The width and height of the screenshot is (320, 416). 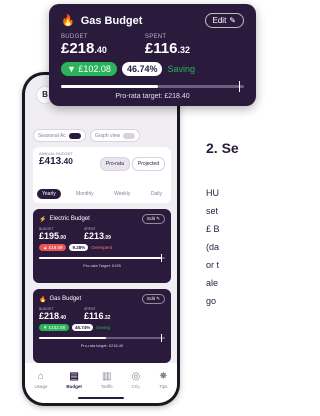 I want to click on zoom-spent-amount: £116.32, so click(x=167, y=48).